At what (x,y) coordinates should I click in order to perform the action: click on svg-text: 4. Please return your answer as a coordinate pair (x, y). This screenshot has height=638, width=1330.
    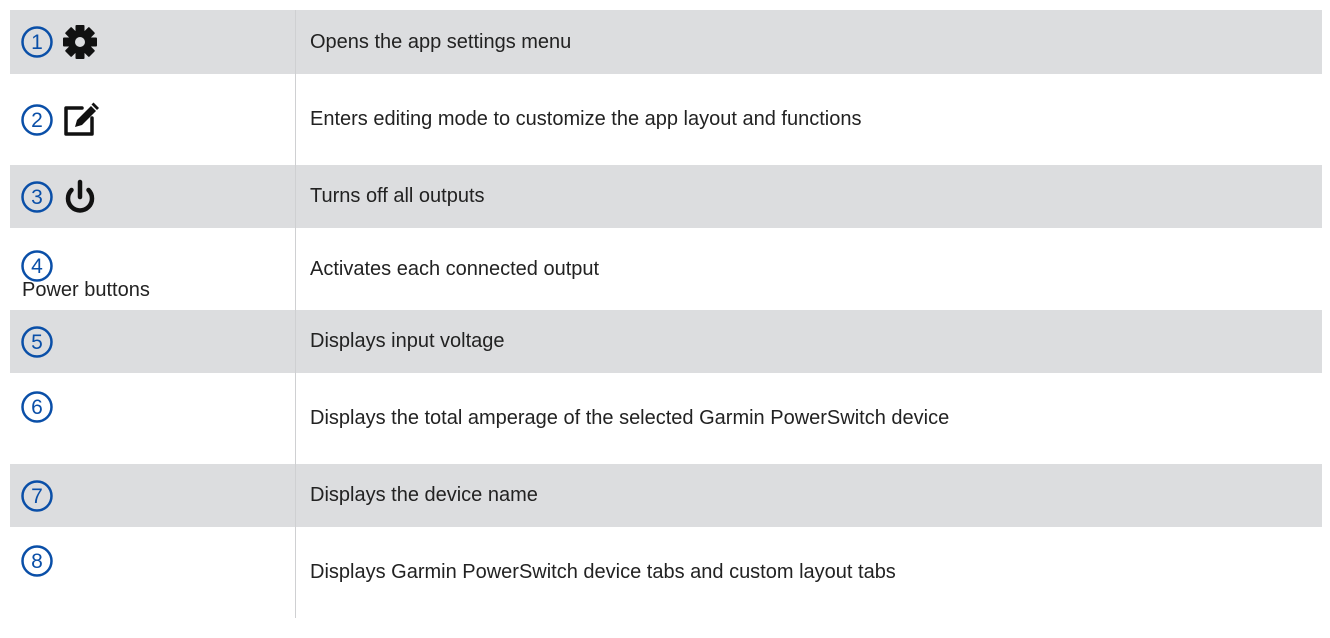
    Looking at the image, I should click on (37, 266).